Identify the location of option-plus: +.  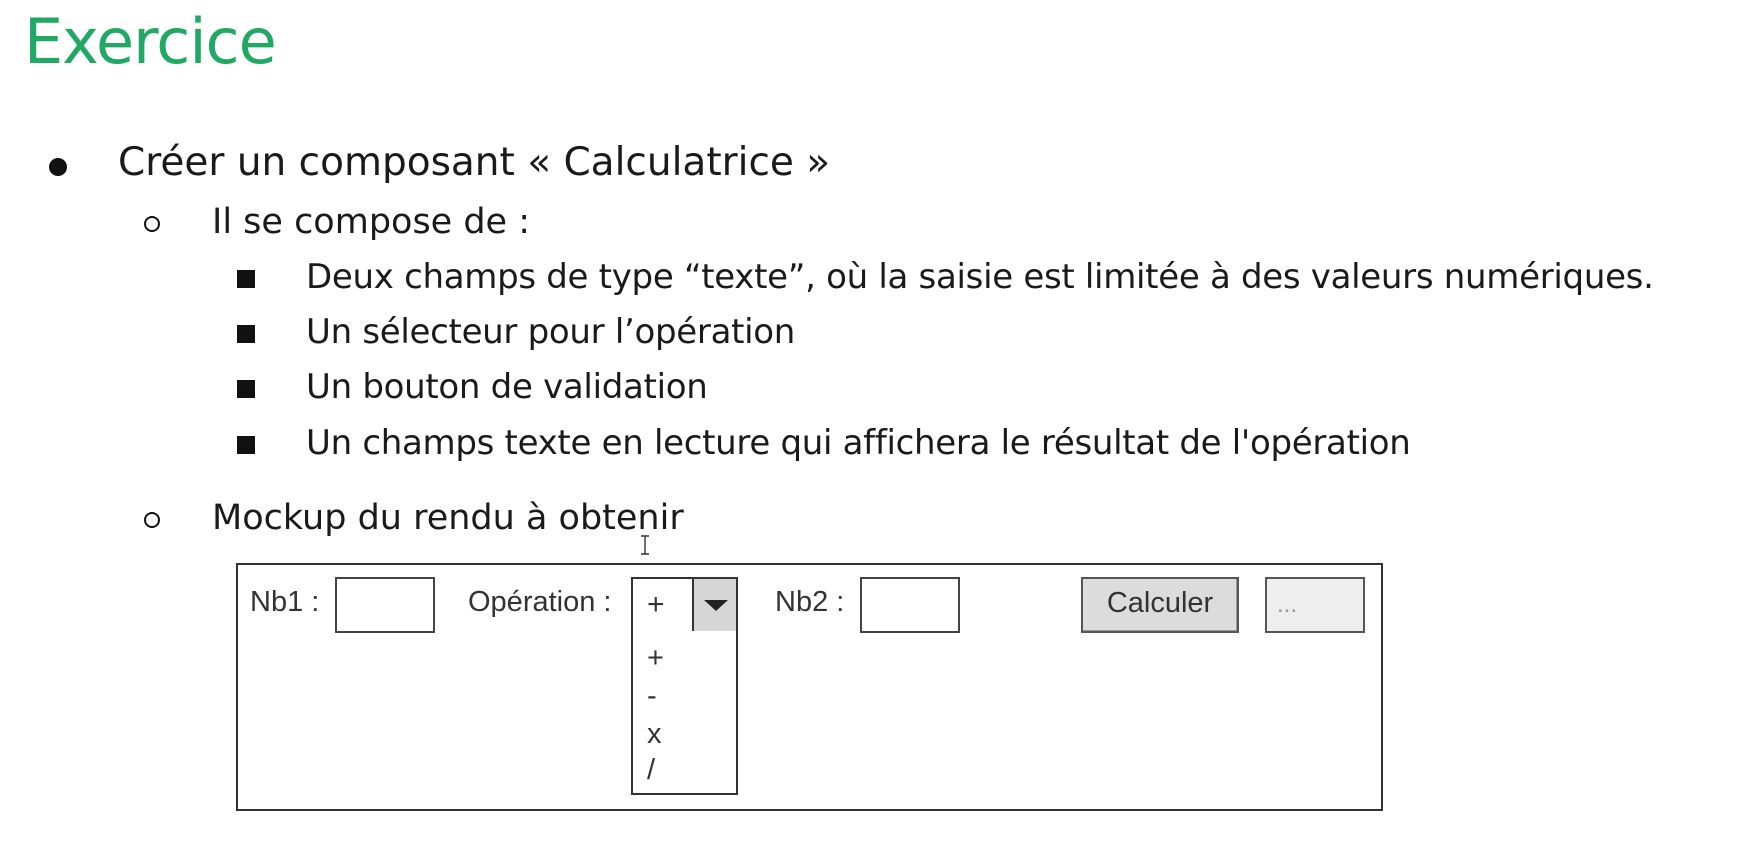
(655, 658).